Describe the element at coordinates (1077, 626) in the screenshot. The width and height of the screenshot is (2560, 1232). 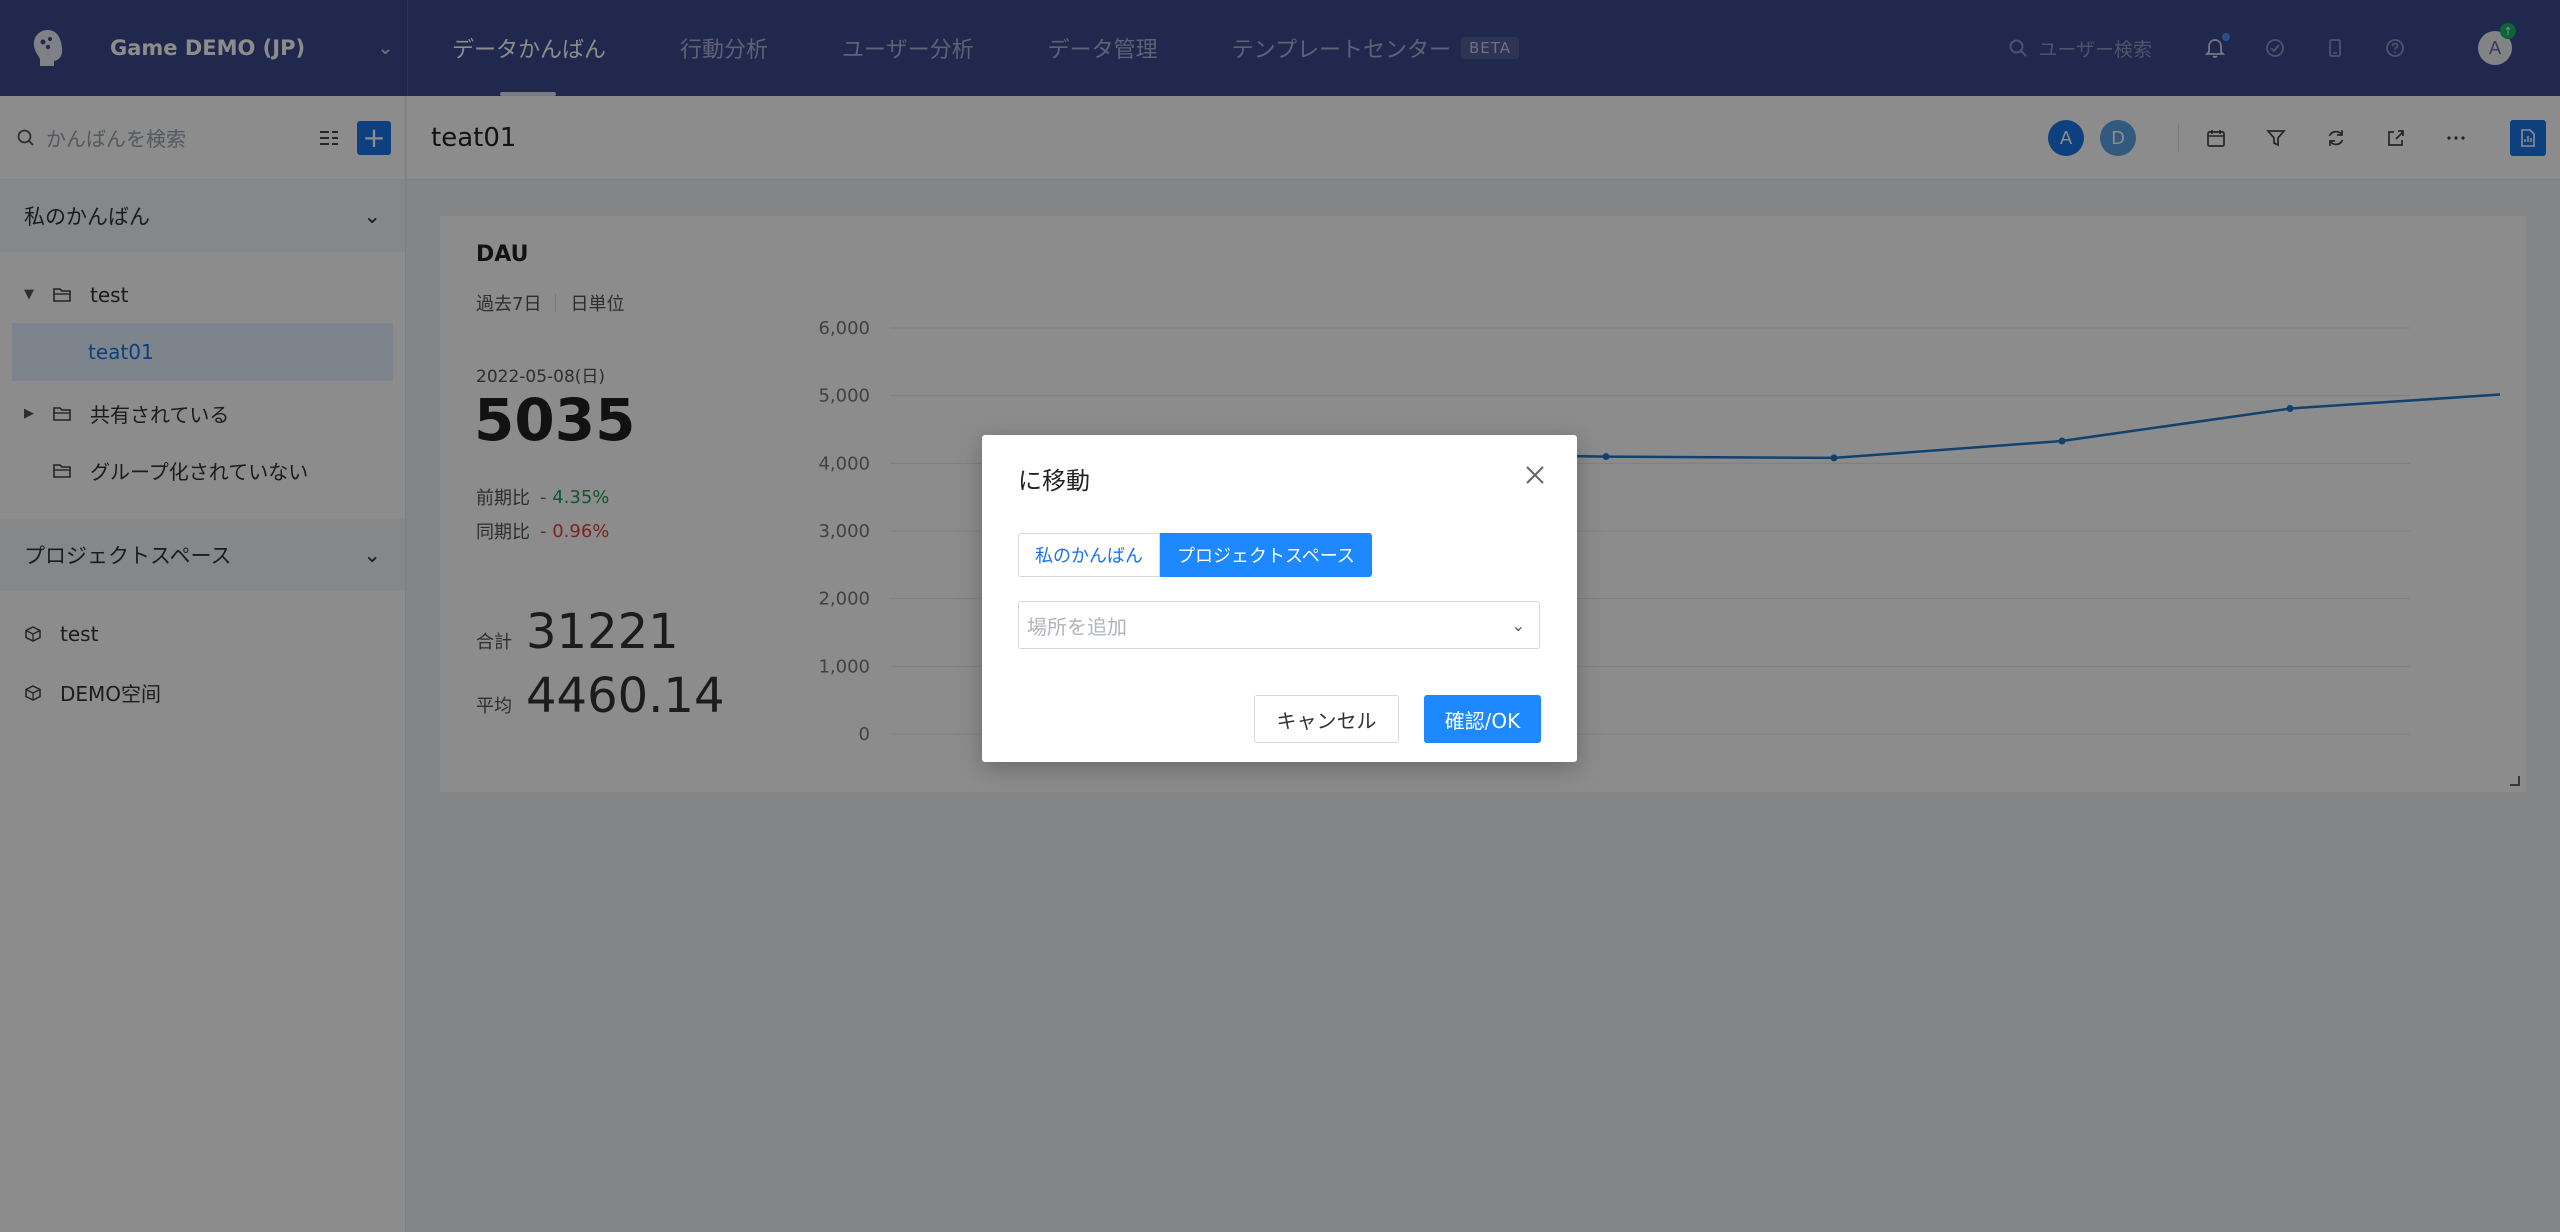
I see `location-placeholder: 場所を追加` at that location.